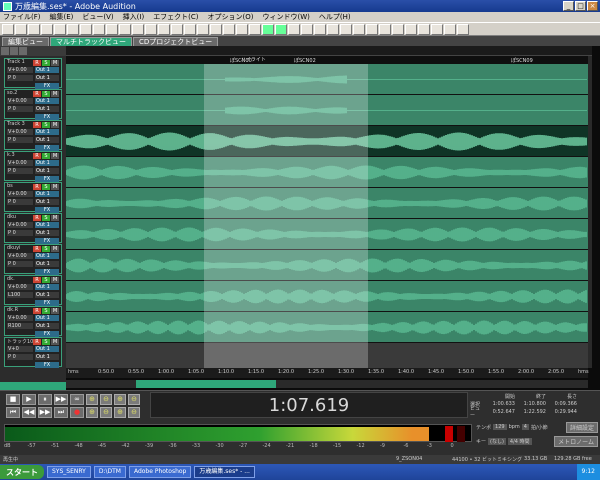  I want to click on record-button: ●, so click(77, 412).